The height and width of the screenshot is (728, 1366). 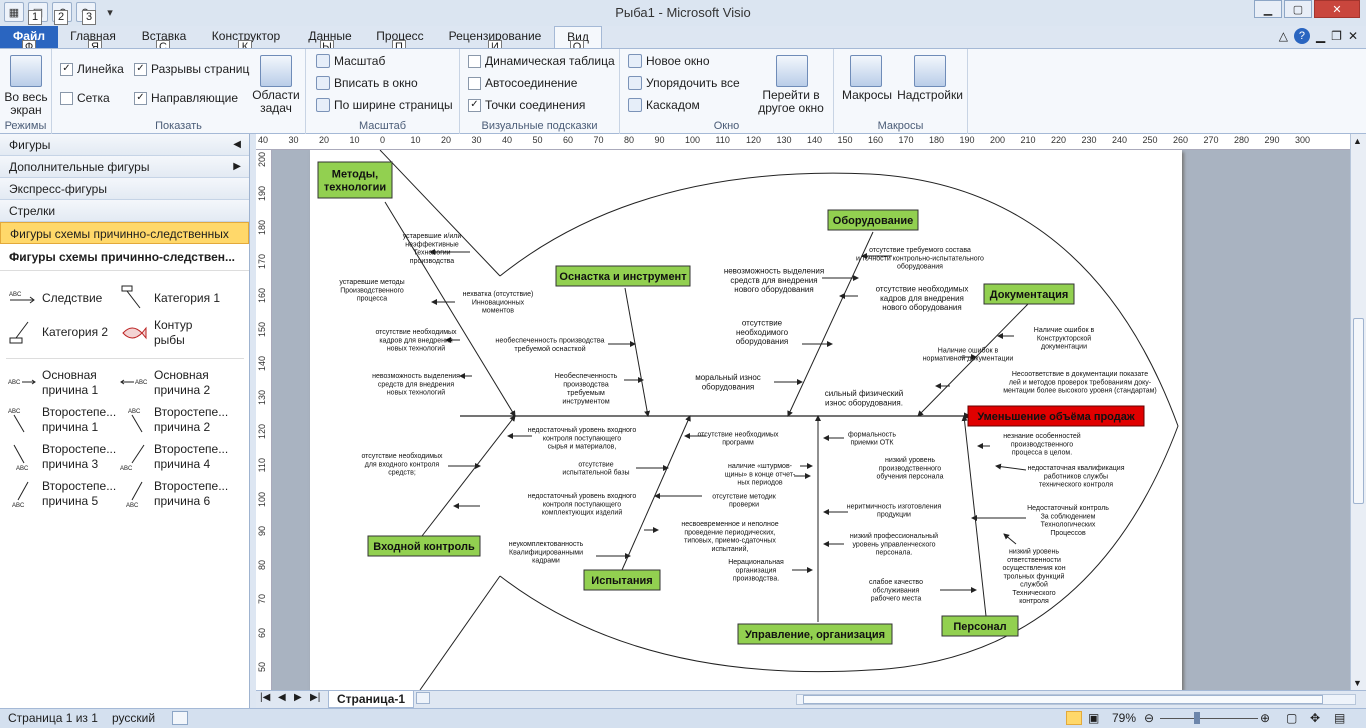 What do you see at coordinates (79, 456) in the screenshot?
I see `shape-secondary-cause3-label: Второстепе... причина 3` at bounding box center [79, 456].